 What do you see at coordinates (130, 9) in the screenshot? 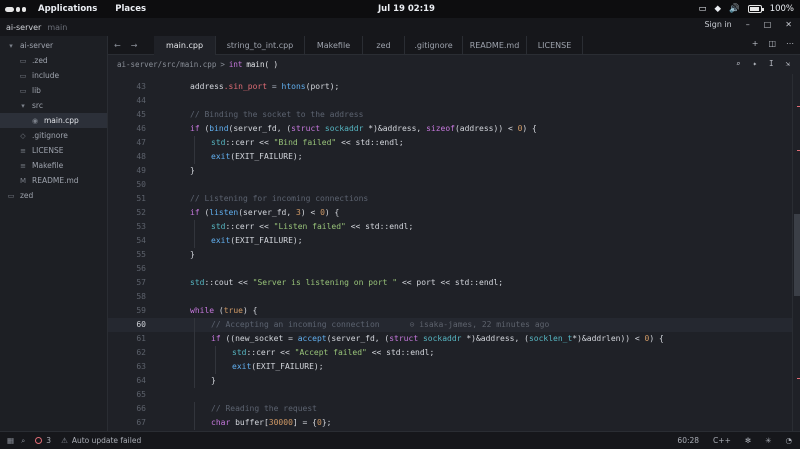
I see `places-menu: Places` at bounding box center [130, 9].